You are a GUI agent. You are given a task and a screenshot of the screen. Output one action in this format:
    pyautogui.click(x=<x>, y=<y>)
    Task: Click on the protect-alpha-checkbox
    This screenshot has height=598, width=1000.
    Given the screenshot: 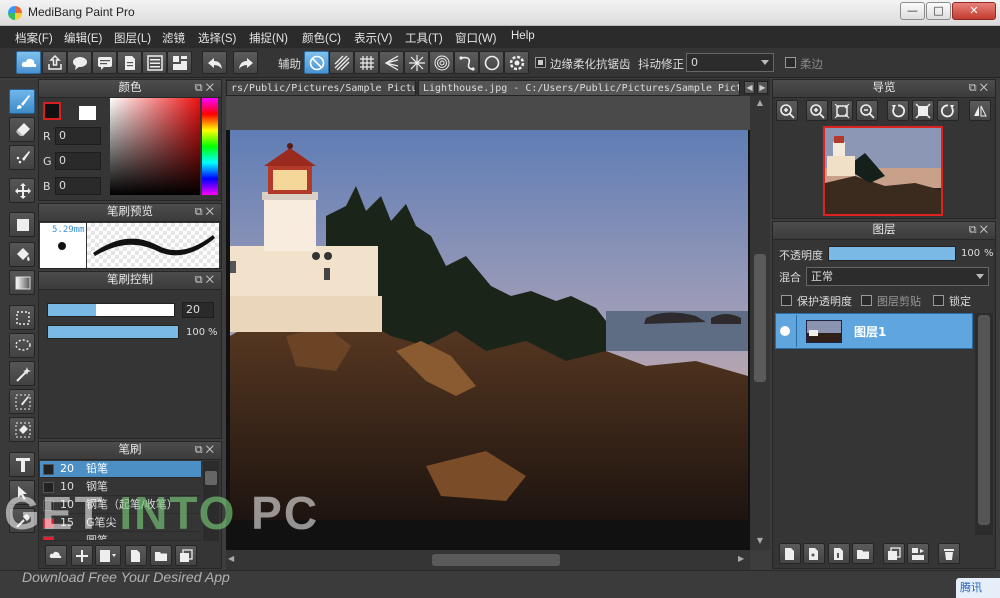 What is the action you would take?
    pyautogui.click(x=786, y=300)
    